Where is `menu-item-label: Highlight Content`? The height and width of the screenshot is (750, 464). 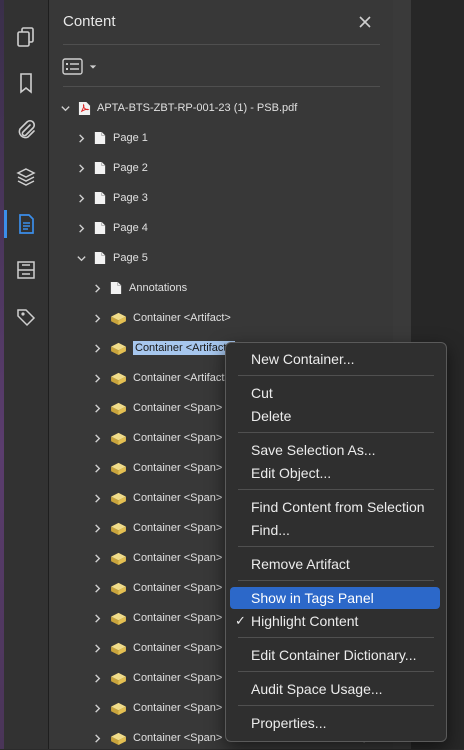 menu-item-label: Highlight Content is located at coordinates (305, 621).